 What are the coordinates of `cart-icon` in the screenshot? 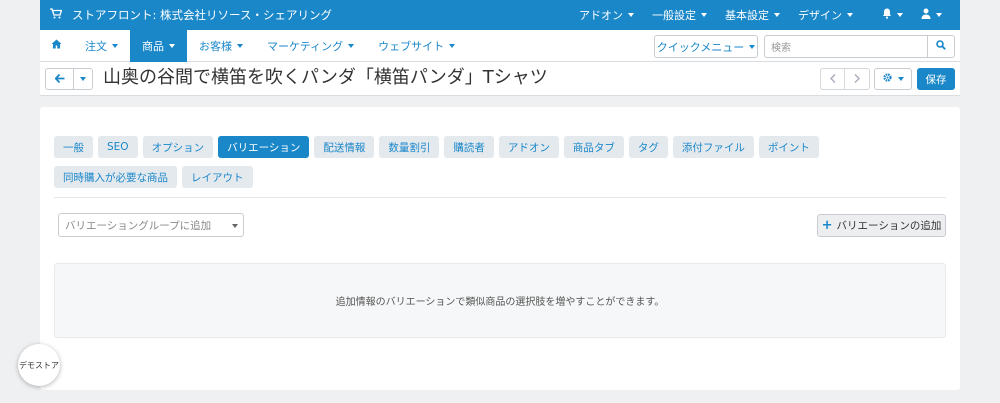 It's located at (56, 15).